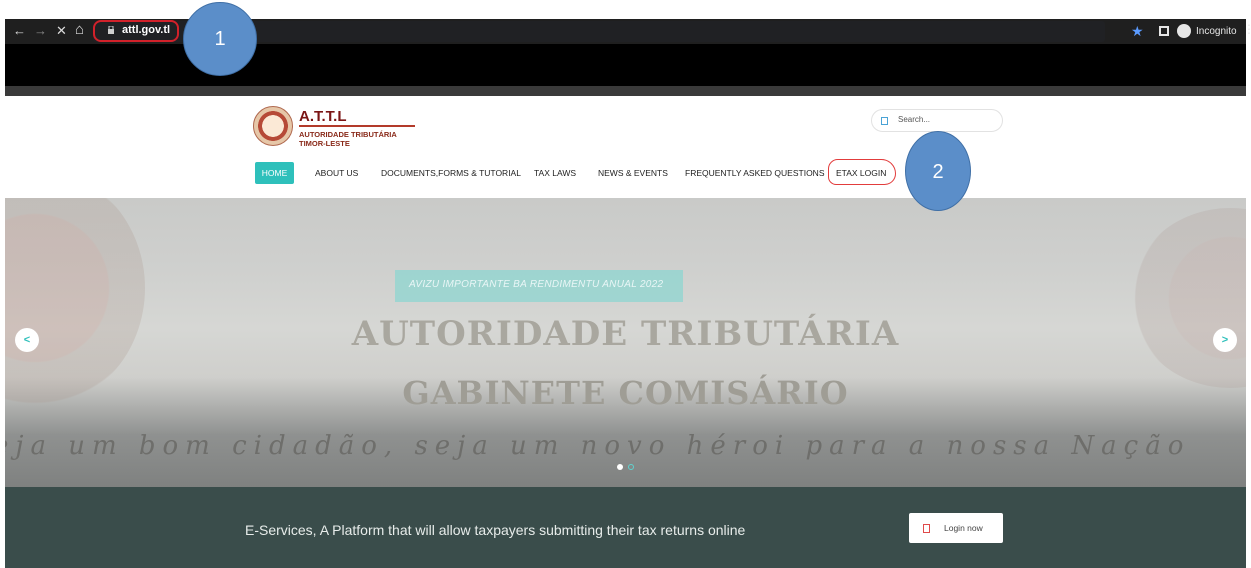 The width and height of the screenshot is (1251, 568). What do you see at coordinates (755, 173) in the screenshot?
I see `nav-faq: FREQUENTLY ASKED QUESTIONS` at bounding box center [755, 173].